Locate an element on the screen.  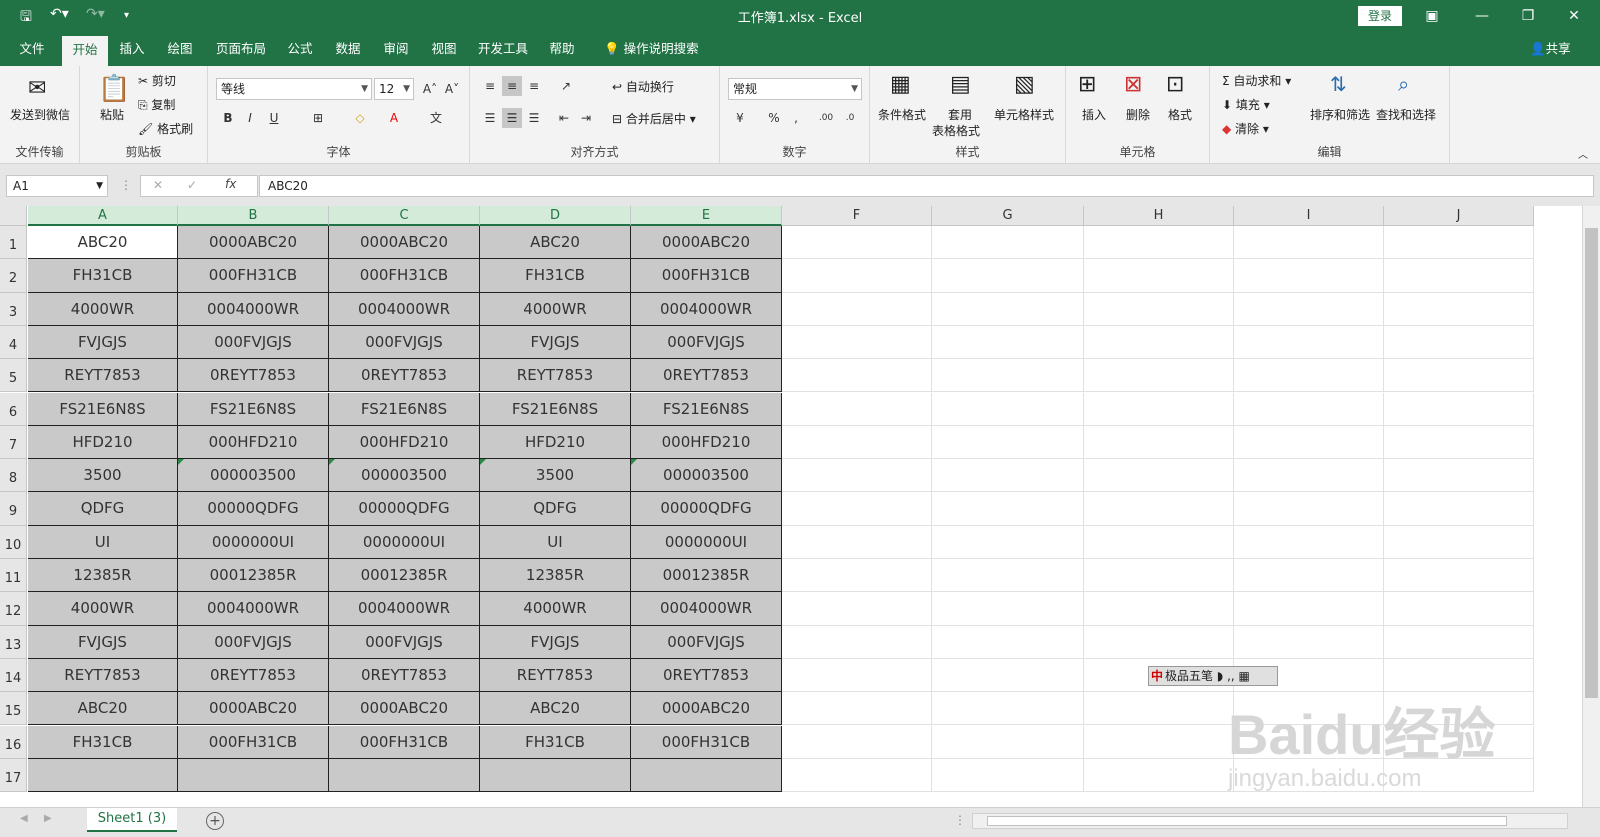
cell-e12: 0004000WR is located at coordinates (706, 609).